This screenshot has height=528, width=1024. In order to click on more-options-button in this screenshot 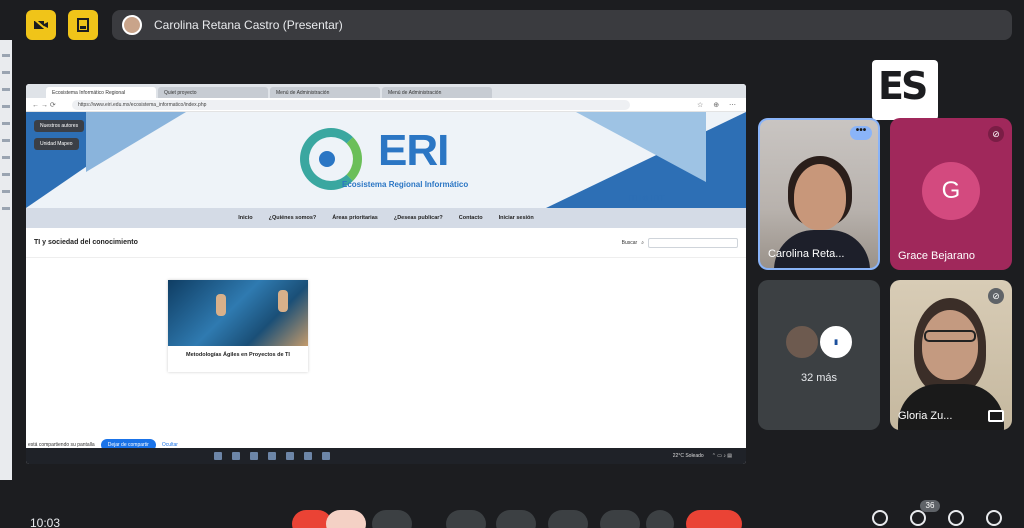, I will do `click(660, 519)`.